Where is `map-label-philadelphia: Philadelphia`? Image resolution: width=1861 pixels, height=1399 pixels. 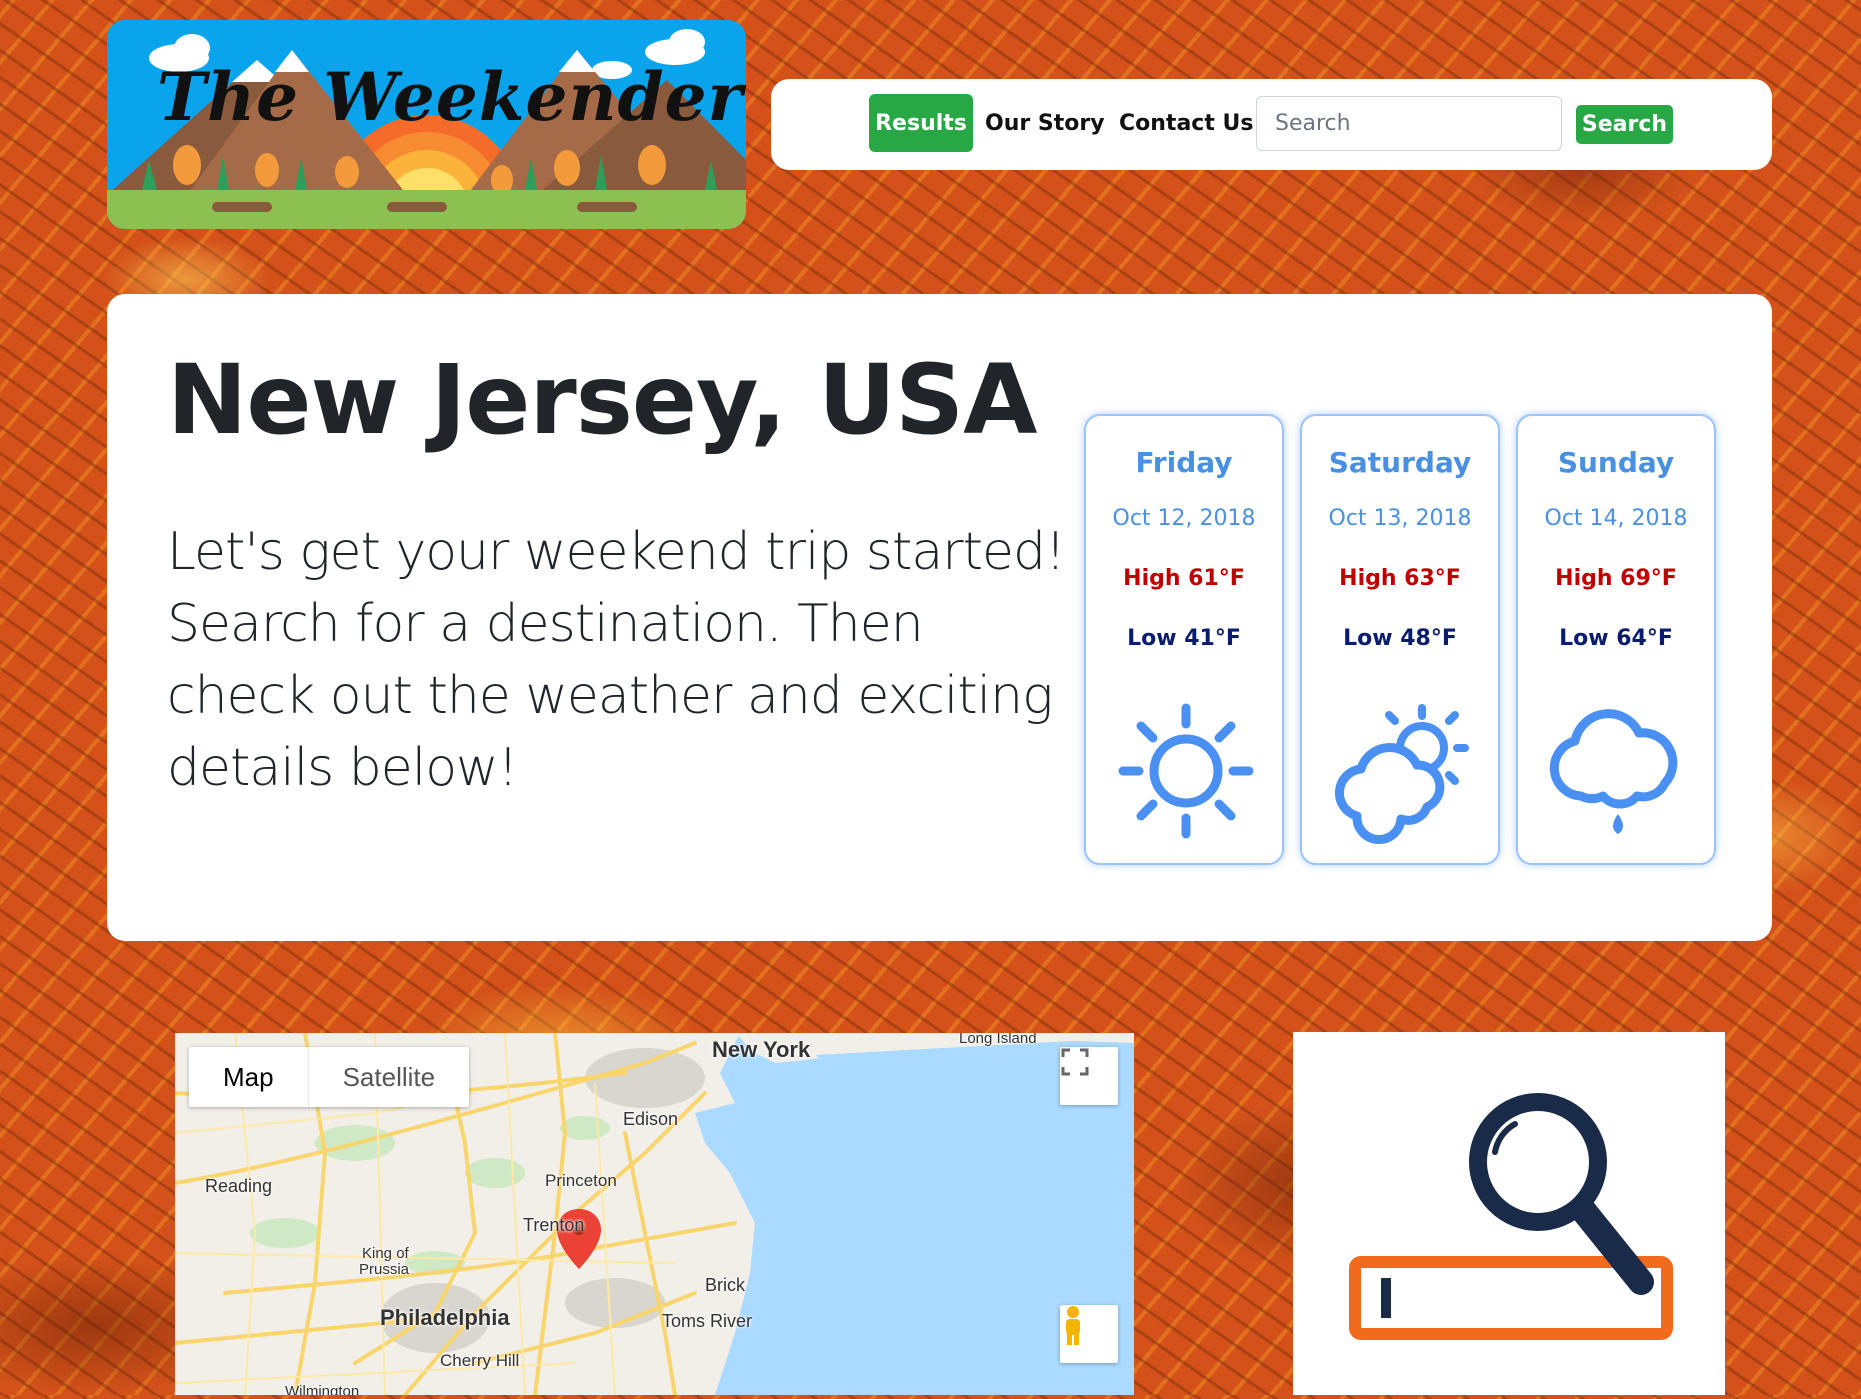
map-label-philadelphia: Philadelphia is located at coordinates (445, 1317).